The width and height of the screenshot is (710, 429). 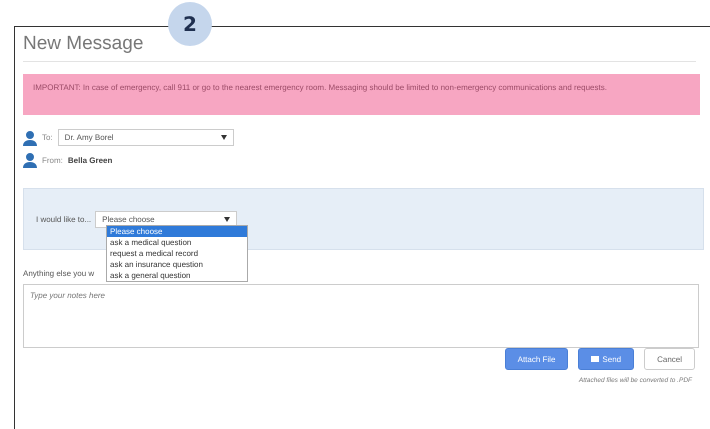 What do you see at coordinates (177, 275) in the screenshot?
I see `dropdown-option: ask a general question` at bounding box center [177, 275].